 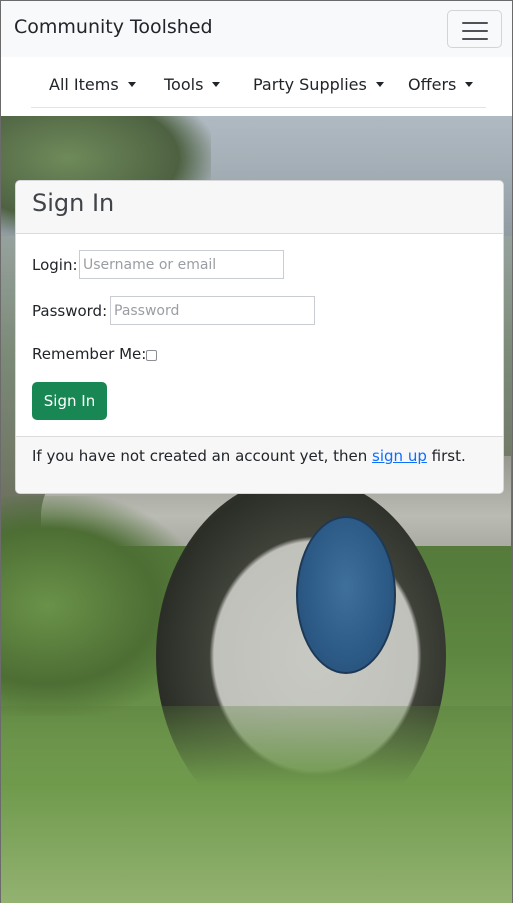 I want to click on sign-in-title: Sign In, so click(x=73, y=203).